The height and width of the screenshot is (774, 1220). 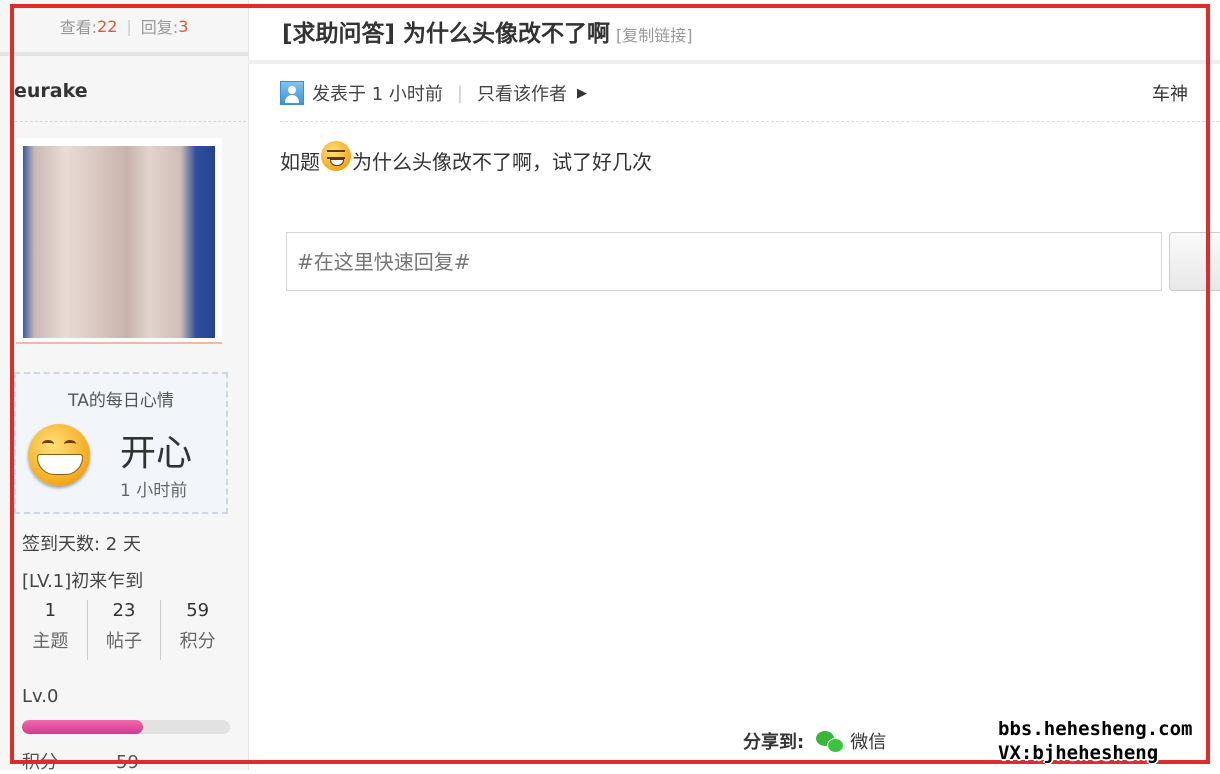 I want to click on level-progress-bar, so click(x=126, y=727).